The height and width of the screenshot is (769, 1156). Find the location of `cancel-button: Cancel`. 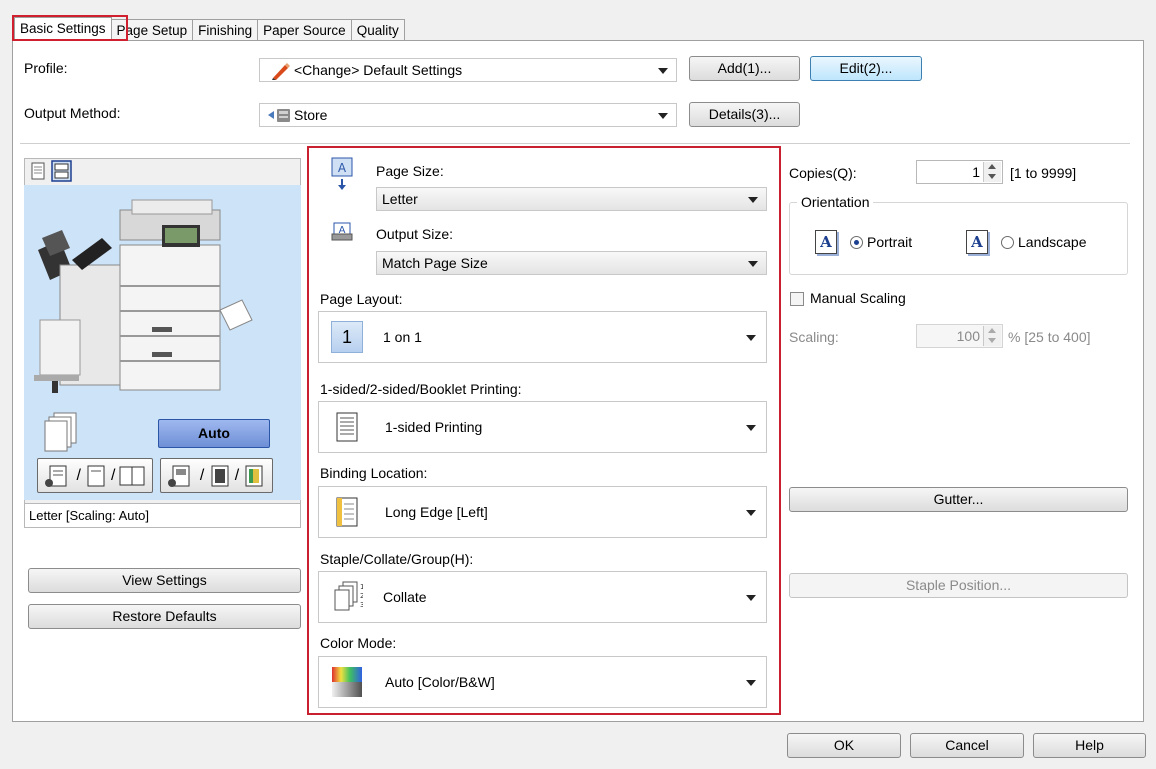

cancel-button: Cancel is located at coordinates (967, 745).